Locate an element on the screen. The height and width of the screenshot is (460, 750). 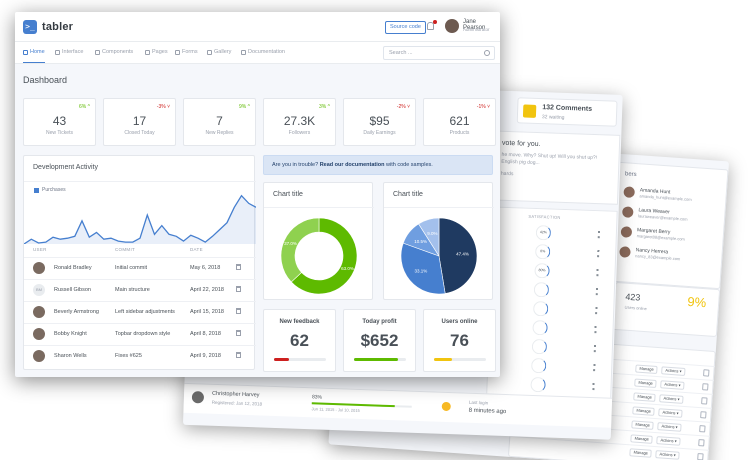
check-square-icon is located at coordinates (177, 52).